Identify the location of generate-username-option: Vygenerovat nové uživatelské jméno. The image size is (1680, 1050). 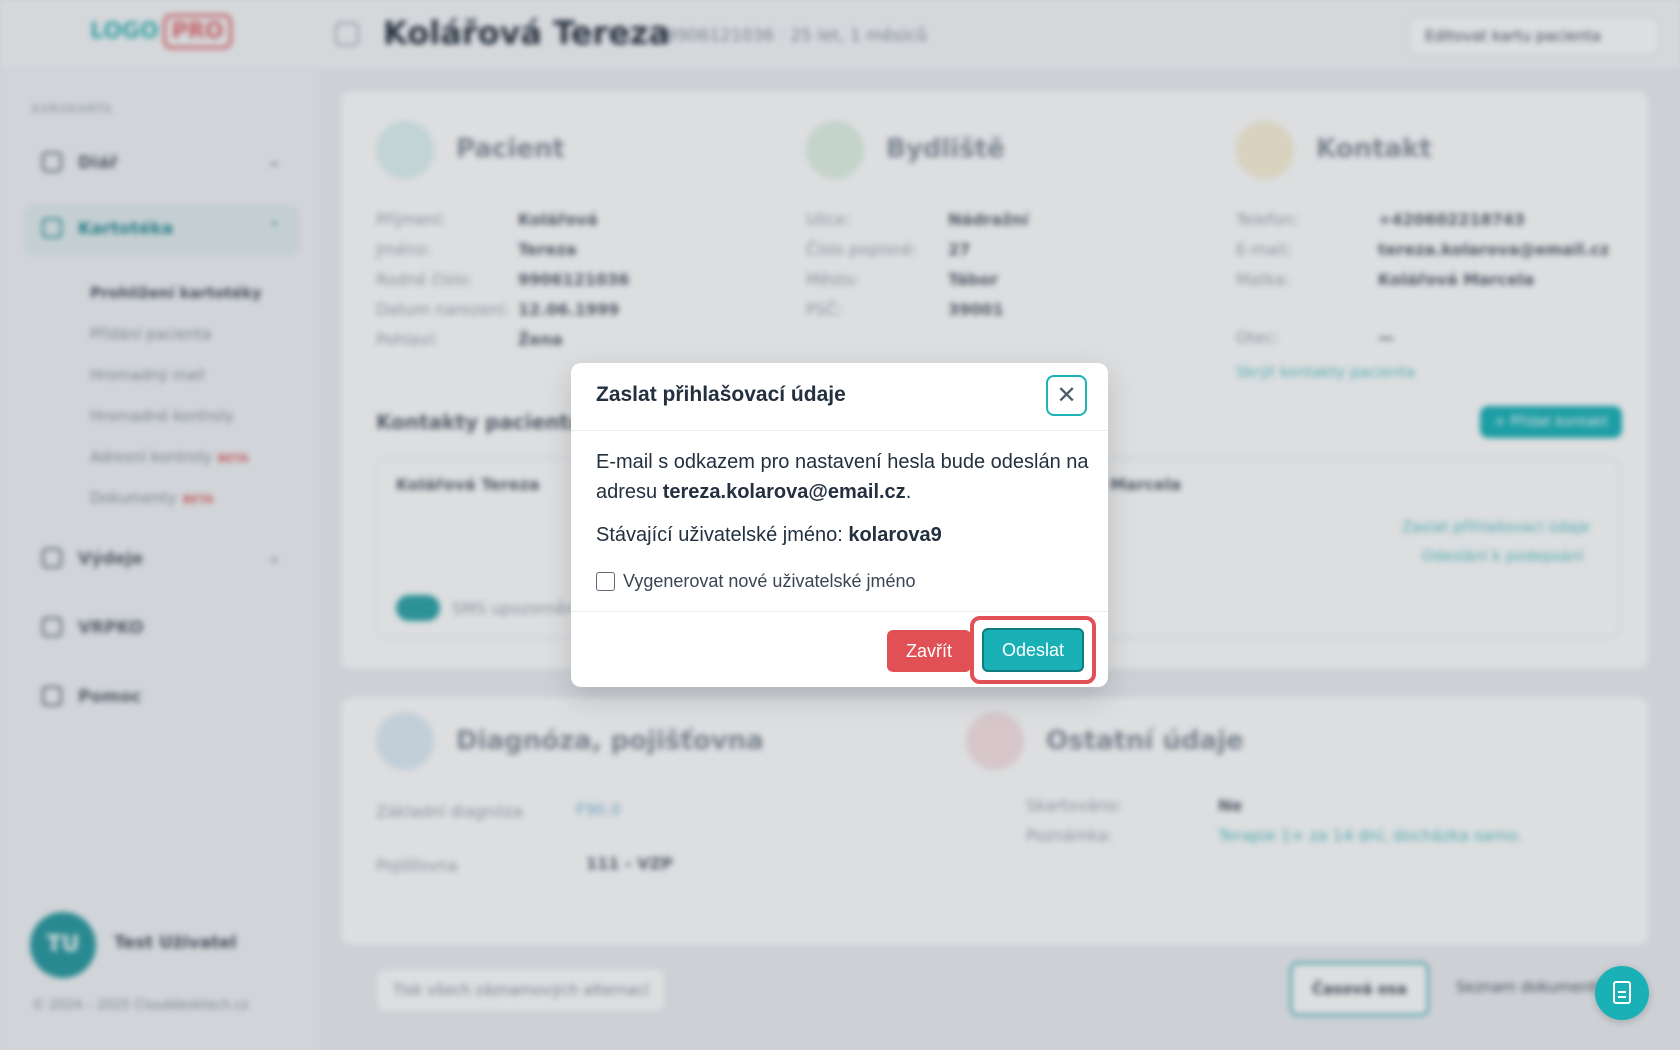
(756, 583).